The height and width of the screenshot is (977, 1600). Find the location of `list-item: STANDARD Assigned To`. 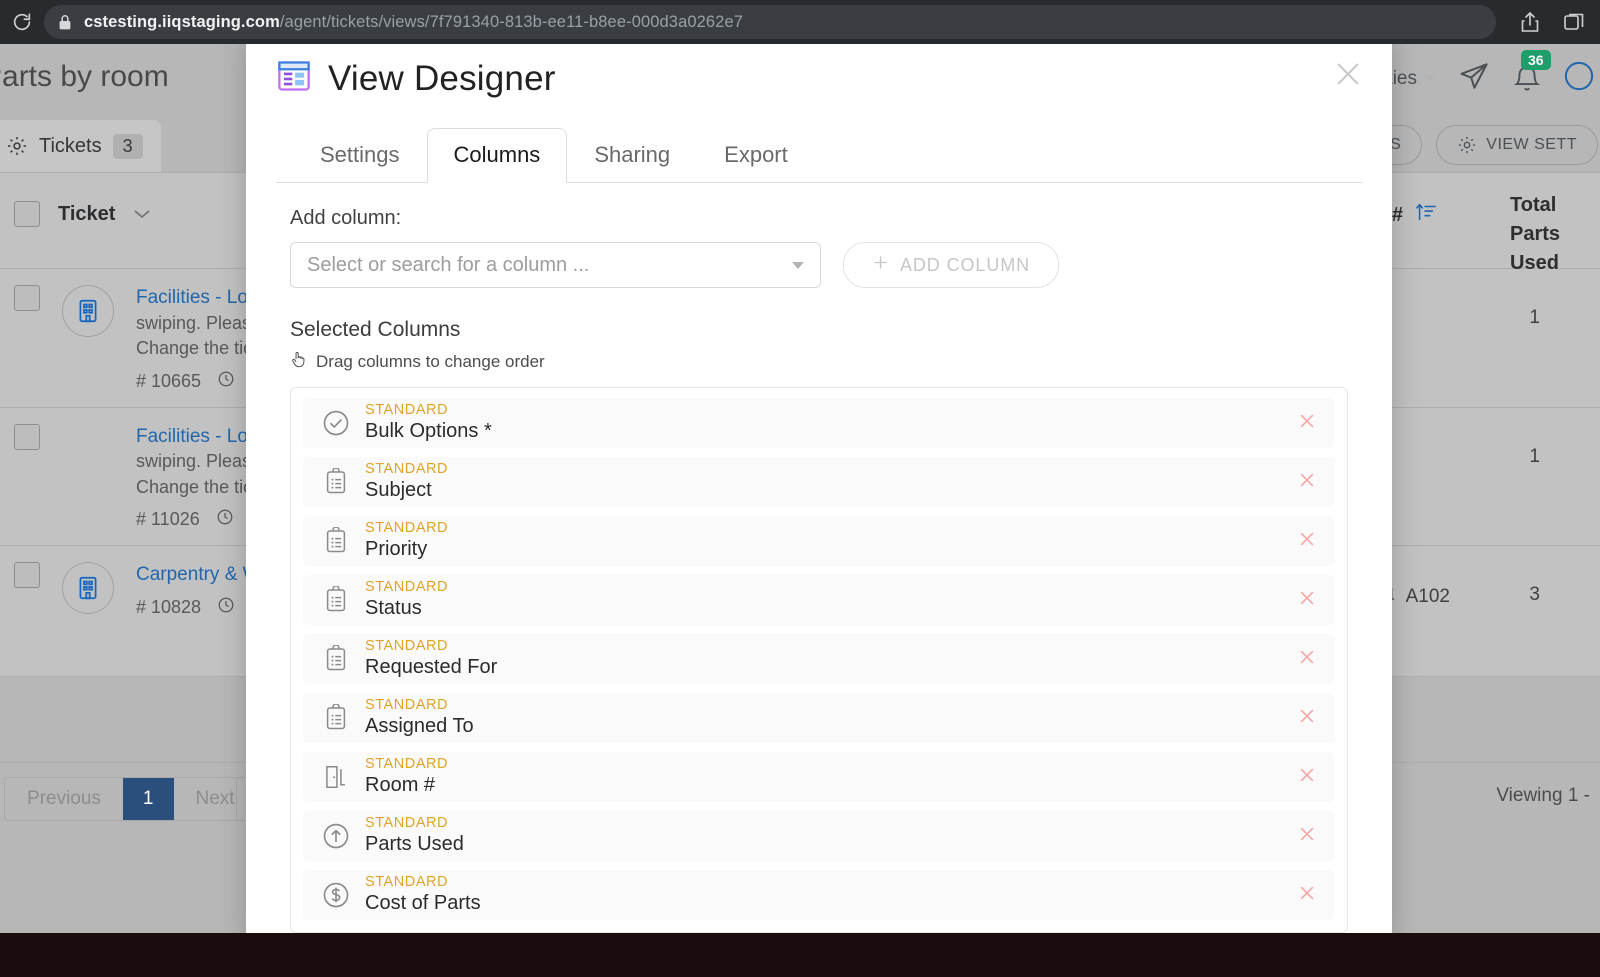

list-item: STANDARD Assigned To is located at coordinates (819, 718).